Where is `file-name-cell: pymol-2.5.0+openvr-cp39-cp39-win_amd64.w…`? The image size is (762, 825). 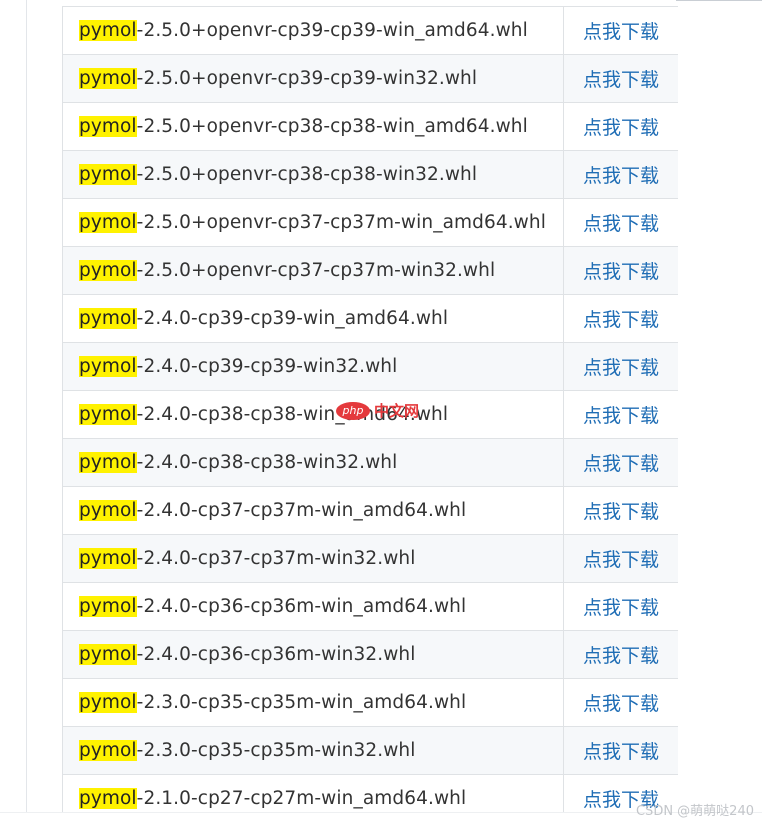 file-name-cell: pymol-2.5.0+openvr-cp39-cp39-win_amd64.w… is located at coordinates (313, 30).